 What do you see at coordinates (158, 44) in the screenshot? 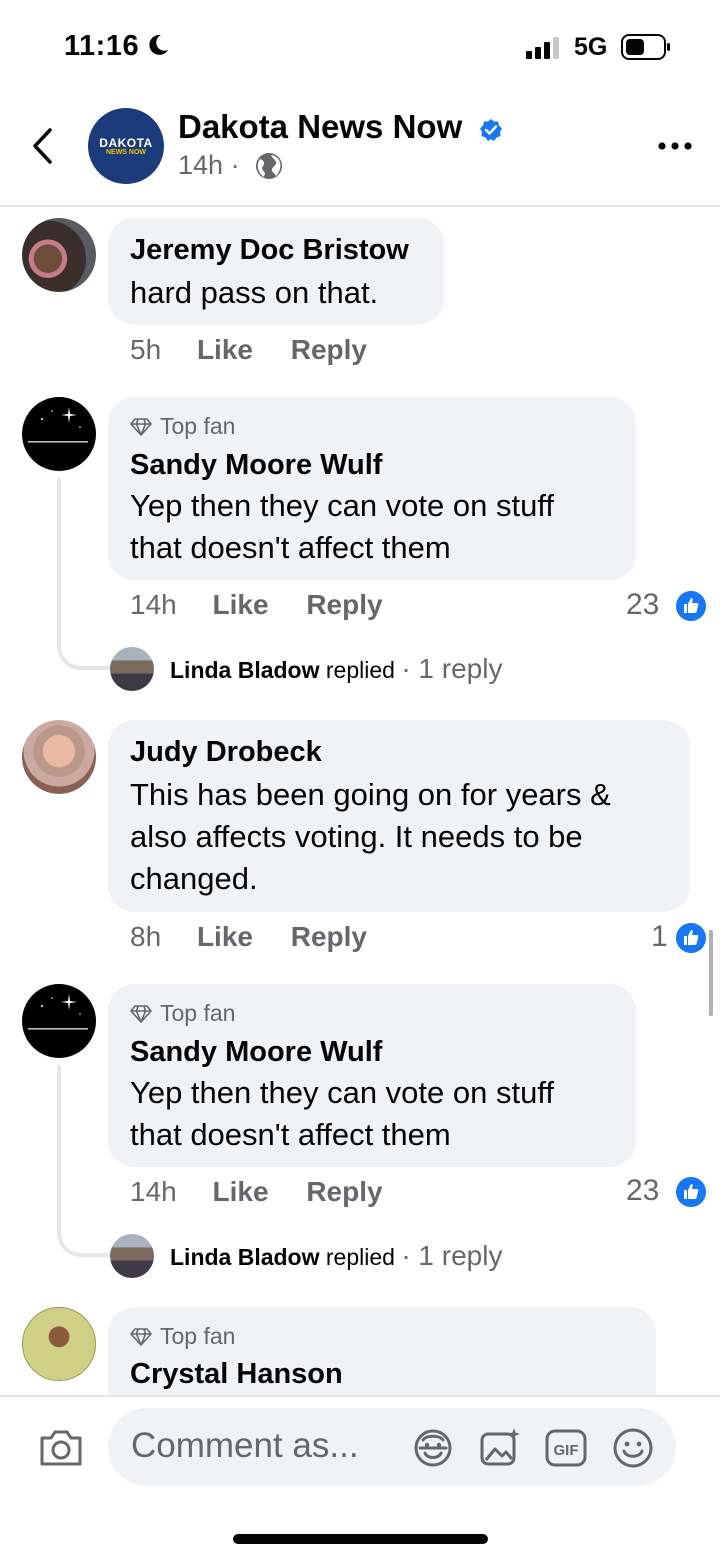
I see `moon-icon` at bounding box center [158, 44].